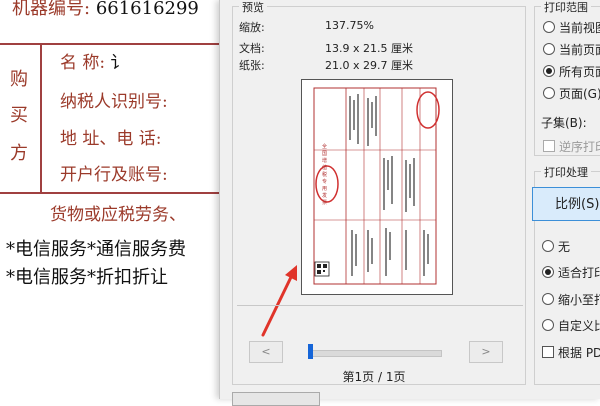 This screenshot has width=600, height=406. Describe the element at coordinates (252, 65) in the screenshot. I see `paper-size-label: 纸张:` at that location.